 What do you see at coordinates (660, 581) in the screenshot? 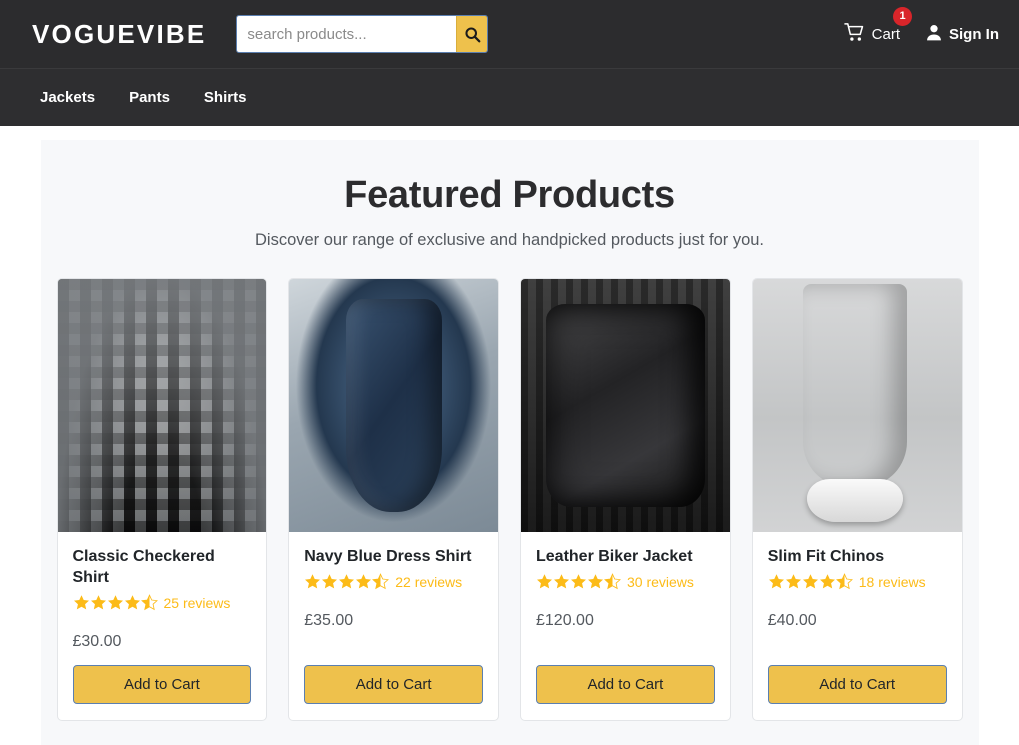
I see `review-count: 30 reviews` at bounding box center [660, 581].